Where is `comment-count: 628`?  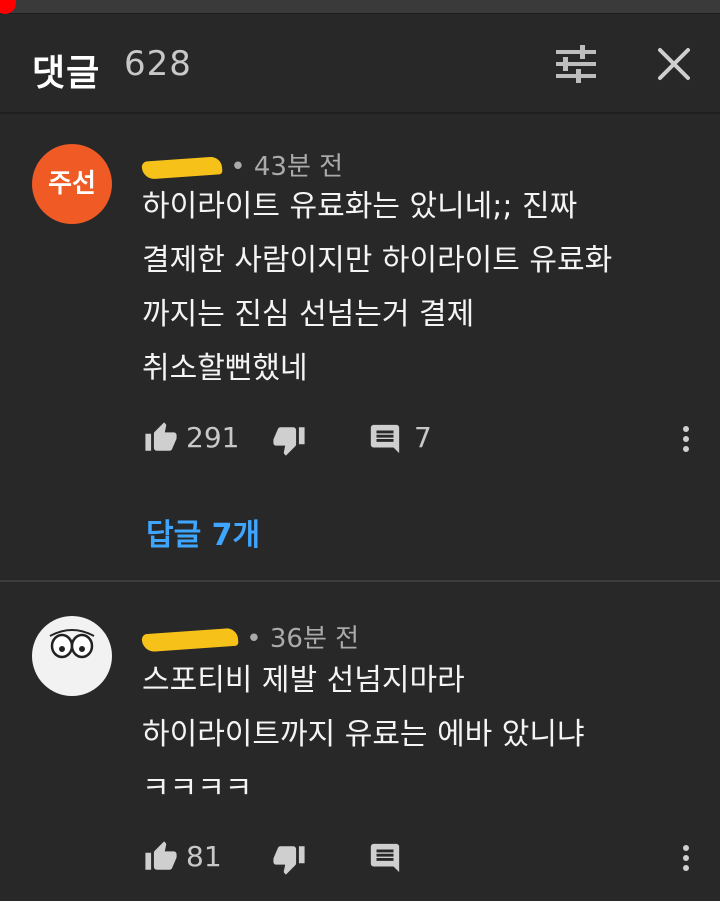 comment-count: 628 is located at coordinates (158, 64).